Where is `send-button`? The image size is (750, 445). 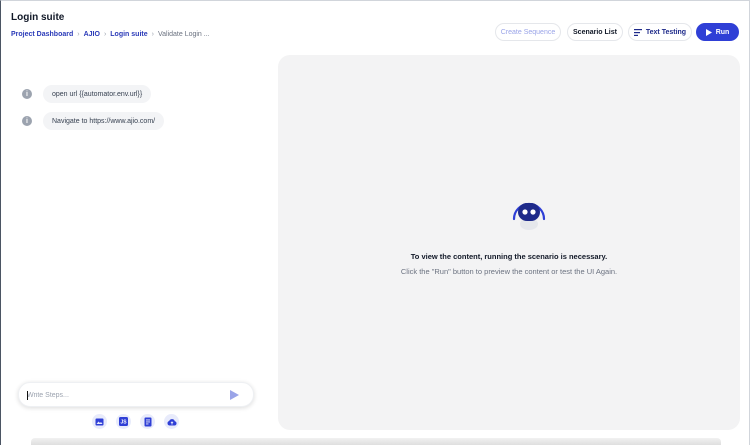 send-button is located at coordinates (234, 395).